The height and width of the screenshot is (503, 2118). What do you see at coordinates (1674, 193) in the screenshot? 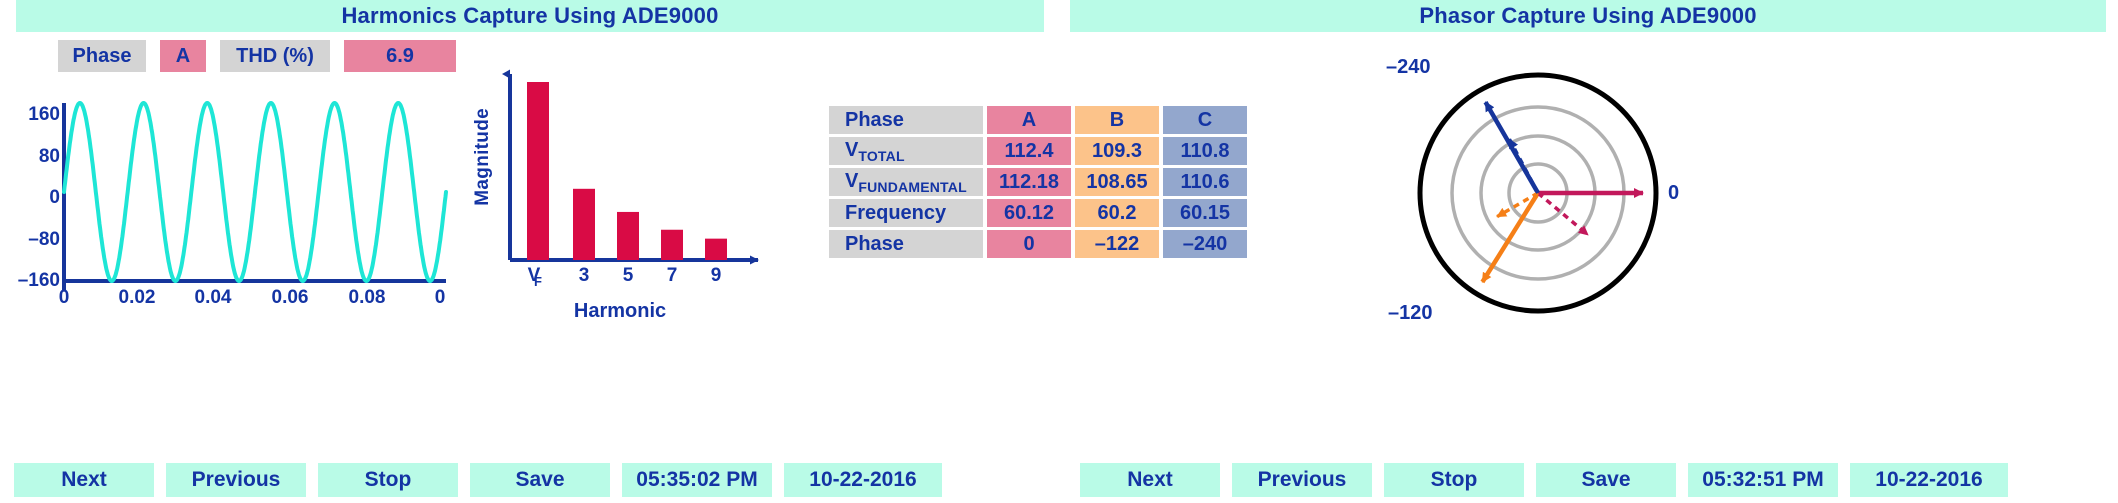
I see `phasor-label-right: 0` at bounding box center [1674, 193].